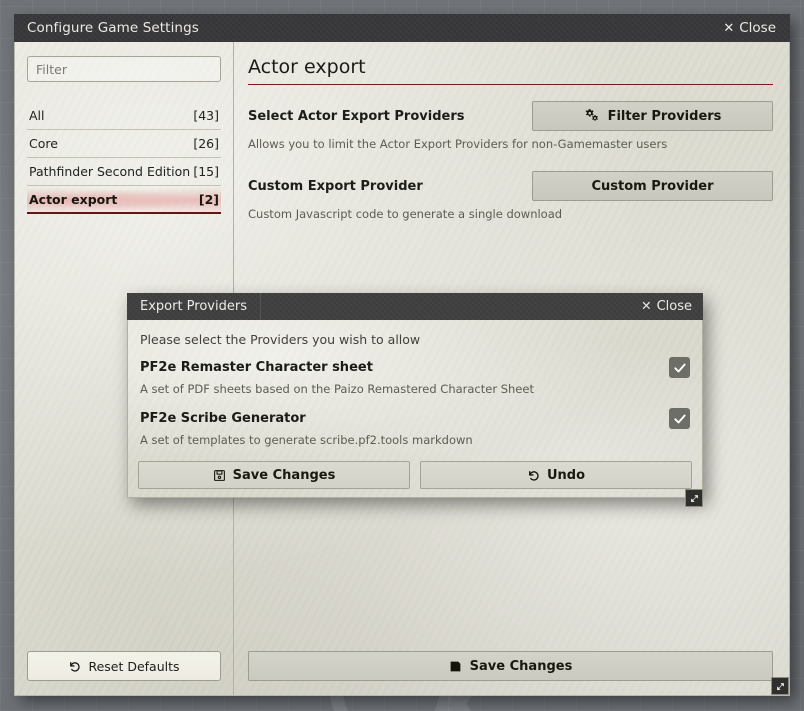 This screenshot has height=711, width=804. I want to click on gears-icon, so click(592, 116).